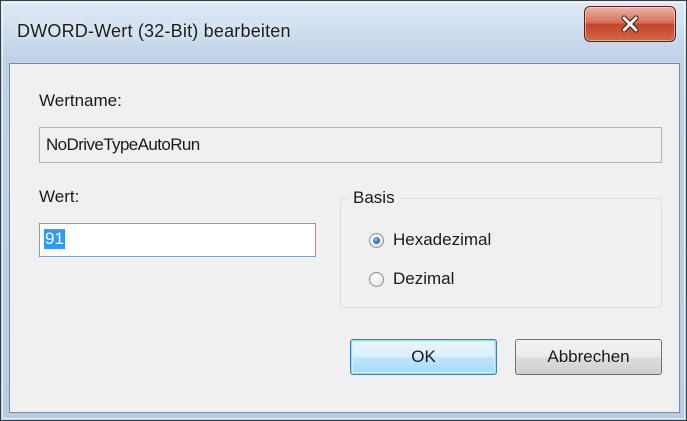  Describe the element at coordinates (177, 240) in the screenshot. I see `value-data-input: 91` at that location.